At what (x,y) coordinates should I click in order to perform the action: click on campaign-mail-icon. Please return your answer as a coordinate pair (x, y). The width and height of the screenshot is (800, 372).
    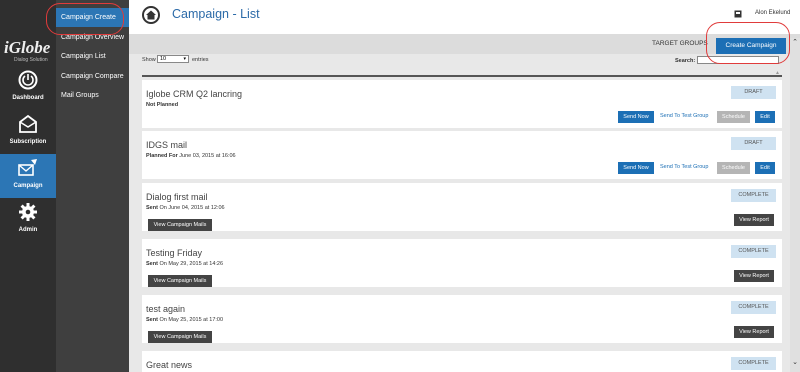
    Looking at the image, I should click on (27, 167).